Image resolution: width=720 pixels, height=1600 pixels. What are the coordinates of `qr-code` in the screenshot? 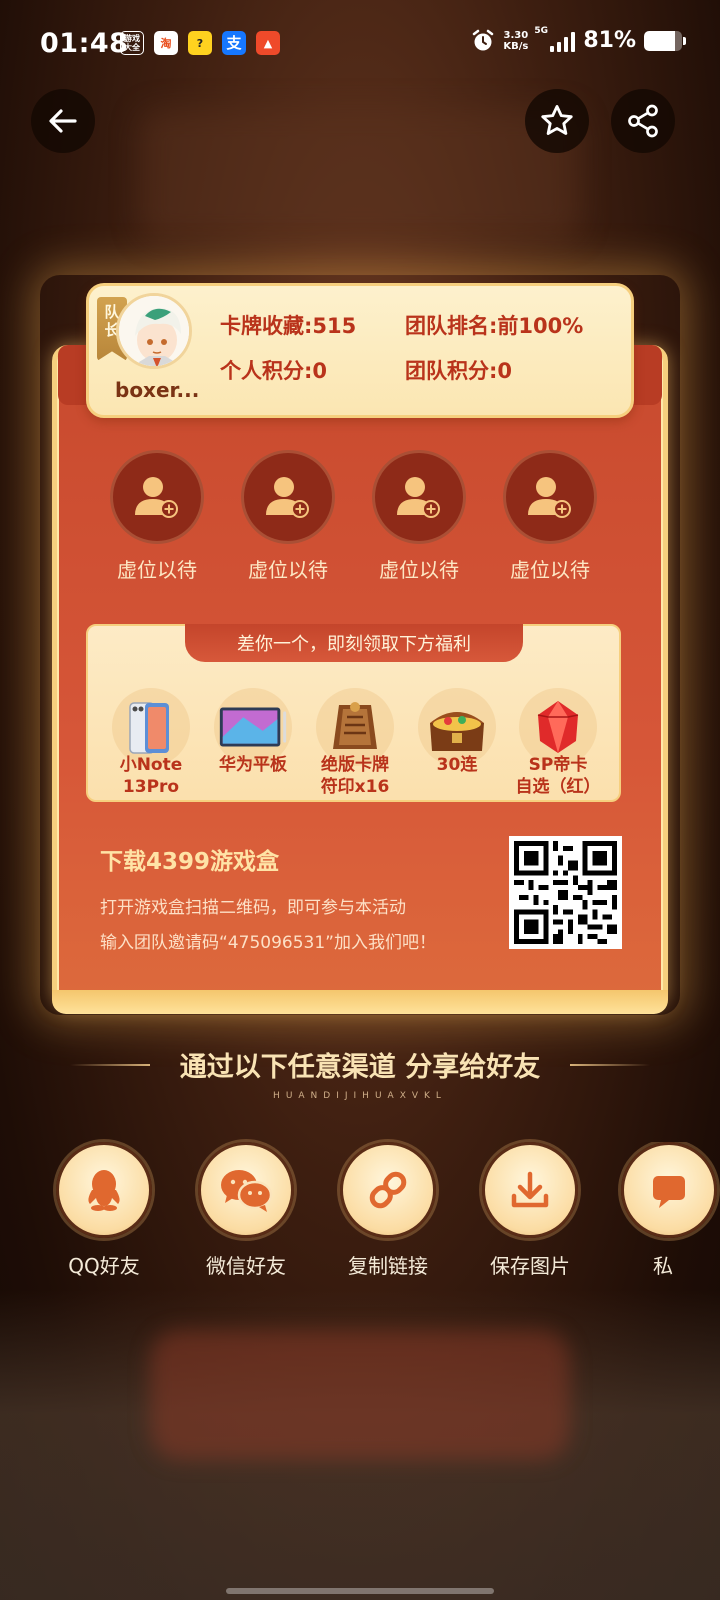 It's located at (565, 892).